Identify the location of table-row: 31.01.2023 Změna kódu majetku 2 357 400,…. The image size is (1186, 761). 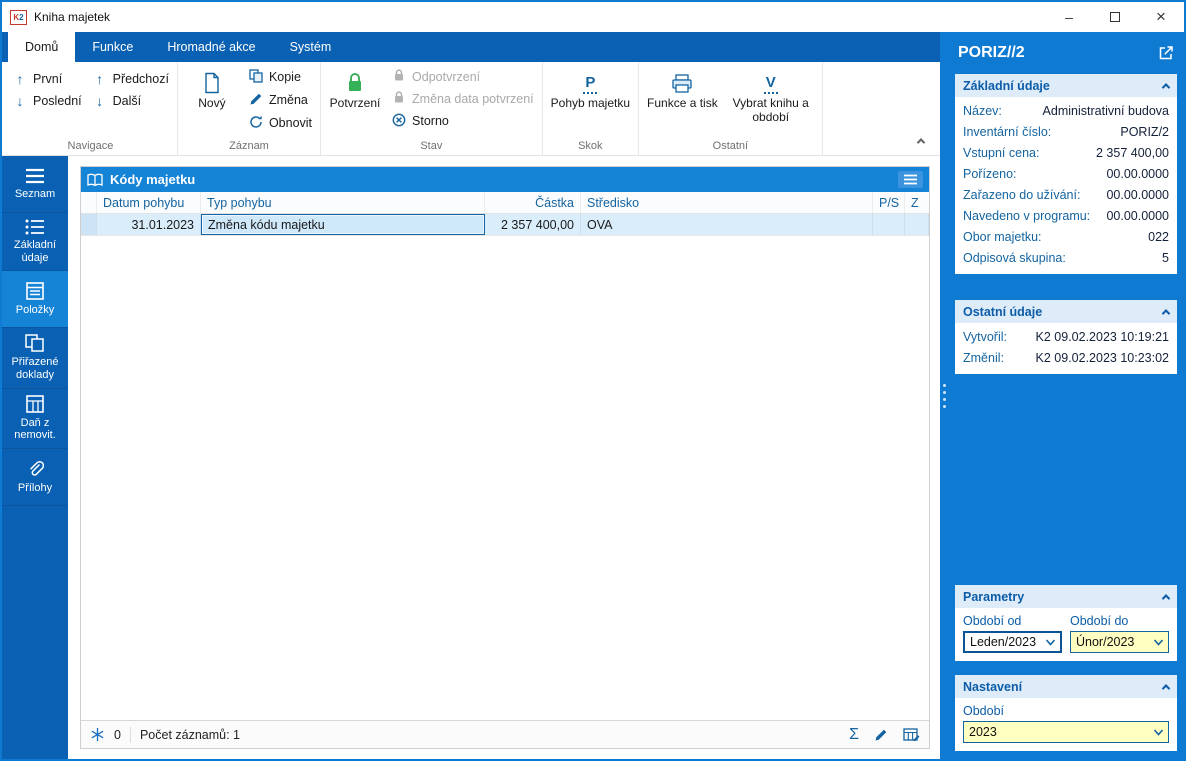
(505, 225).